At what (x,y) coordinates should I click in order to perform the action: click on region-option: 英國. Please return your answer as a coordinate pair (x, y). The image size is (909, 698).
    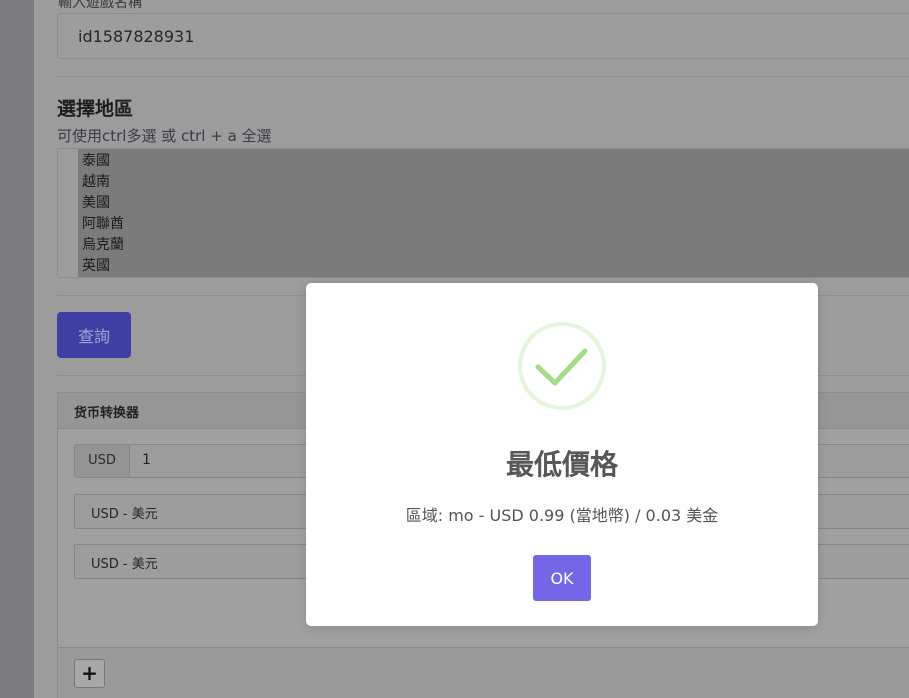
    Looking at the image, I should click on (493, 266).